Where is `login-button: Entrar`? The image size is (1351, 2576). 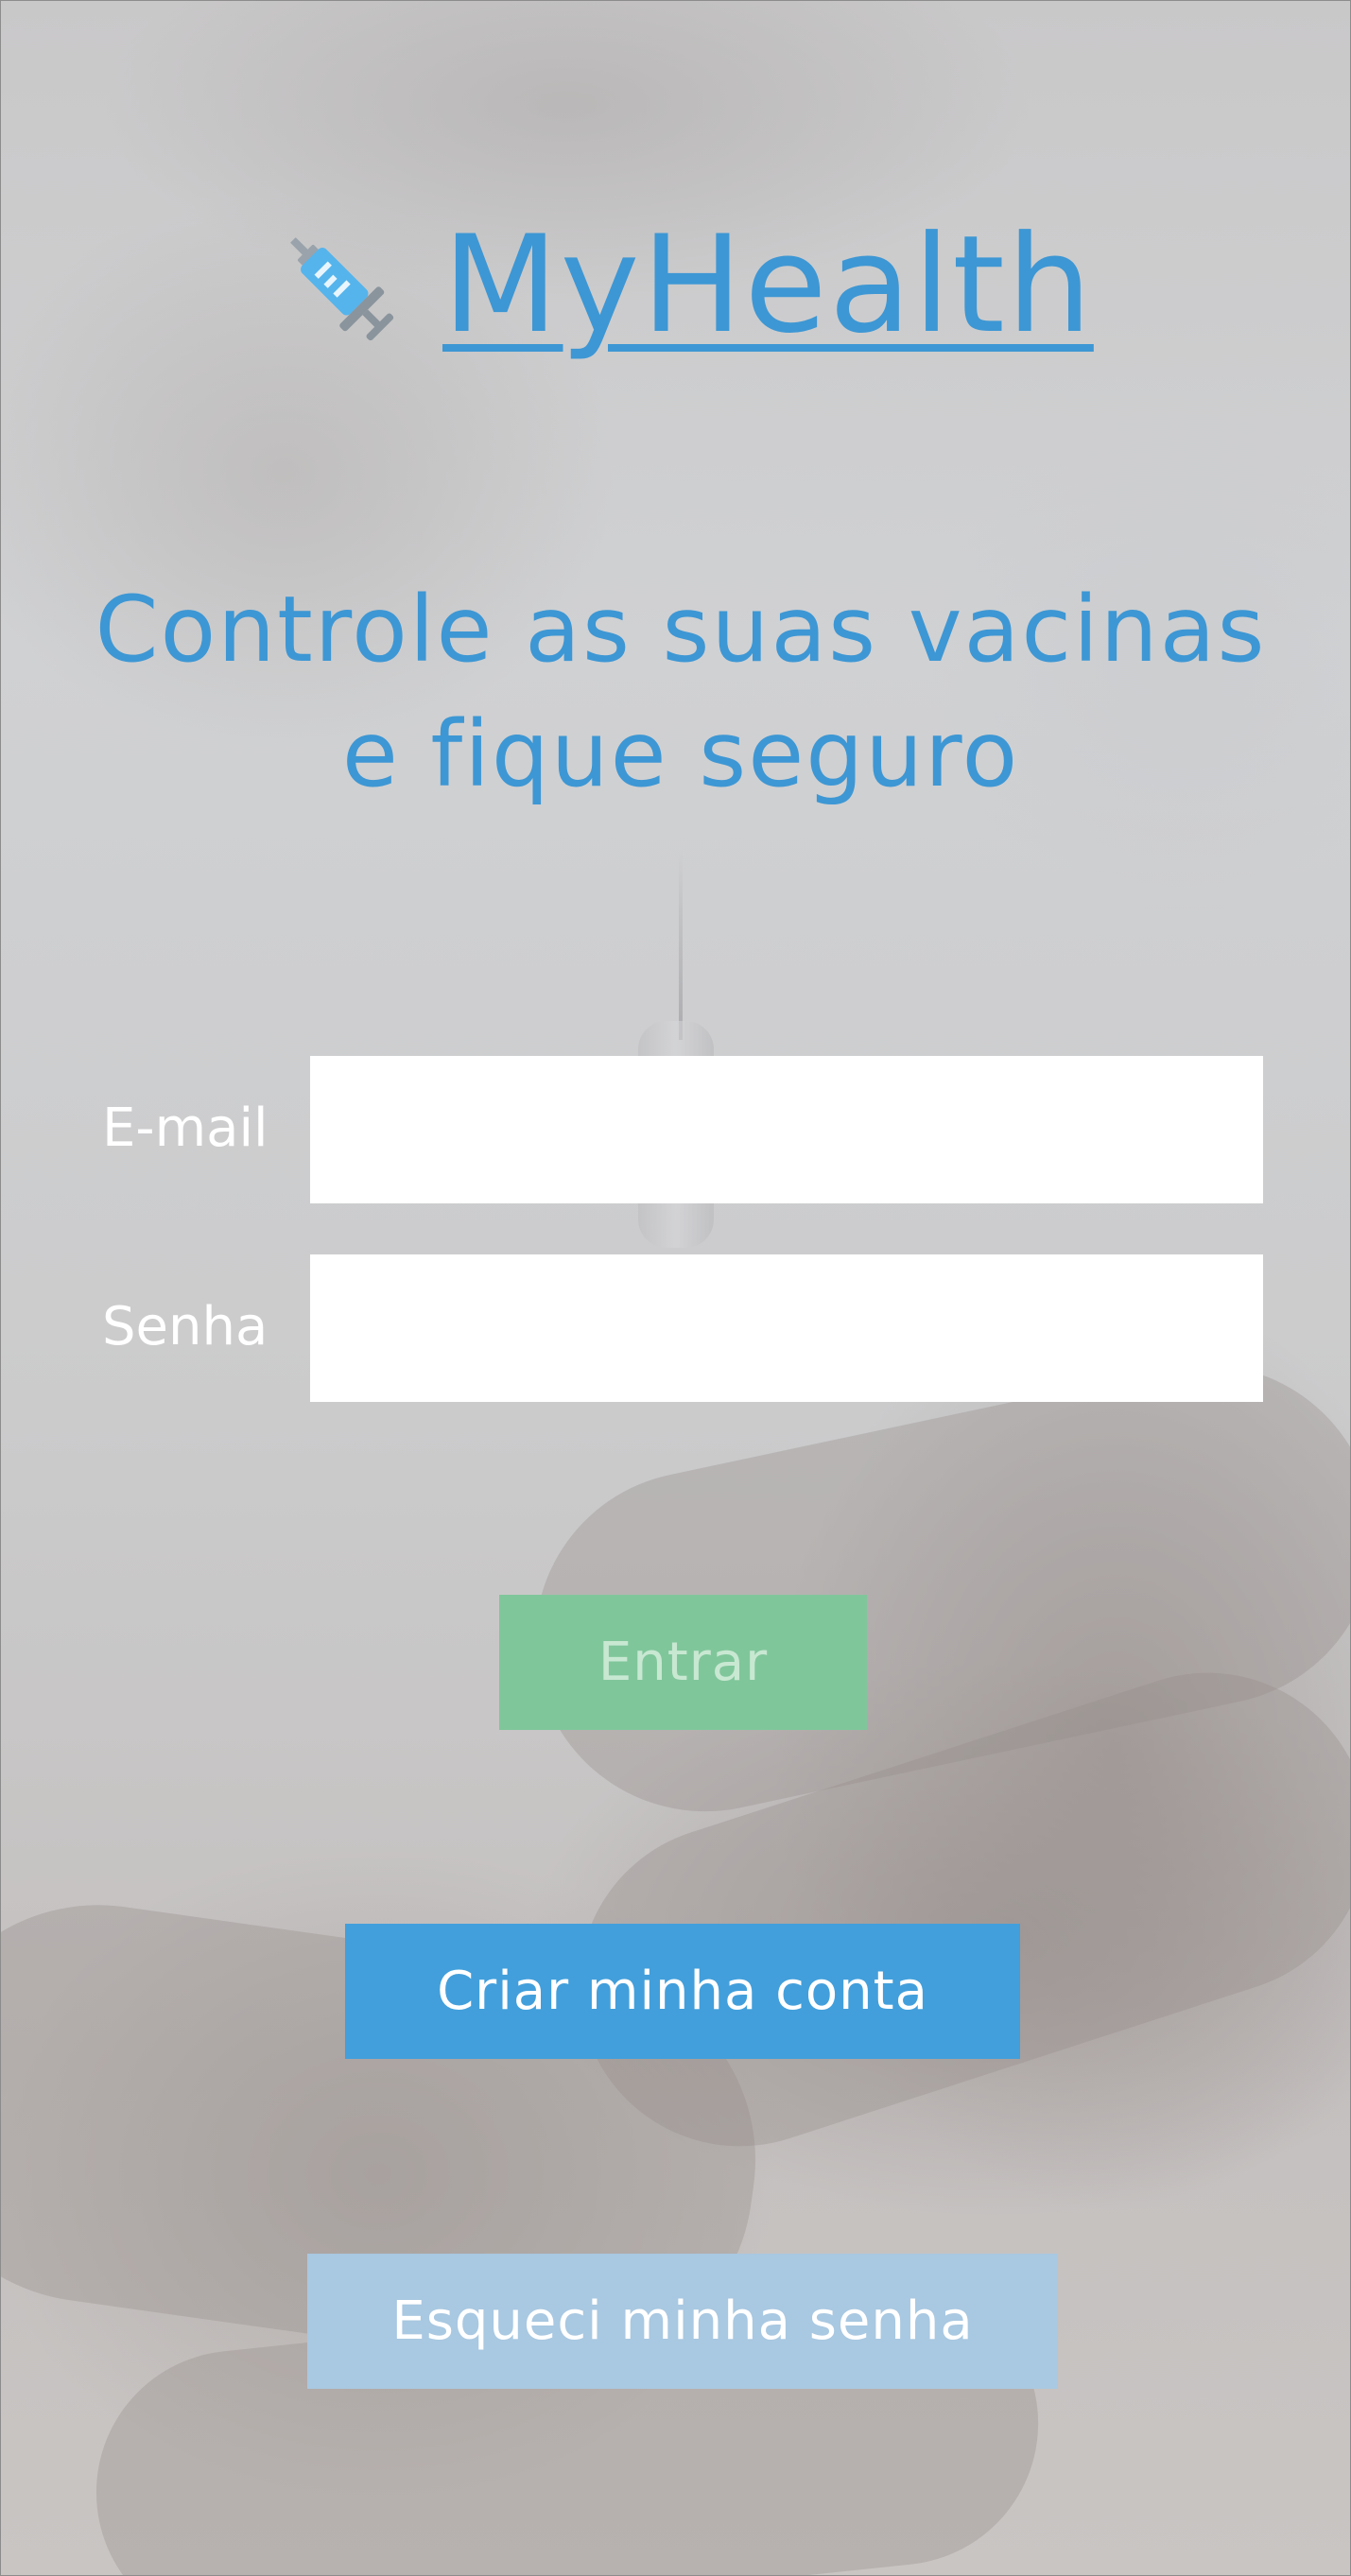 login-button: Entrar is located at coordinates (683, 1662).